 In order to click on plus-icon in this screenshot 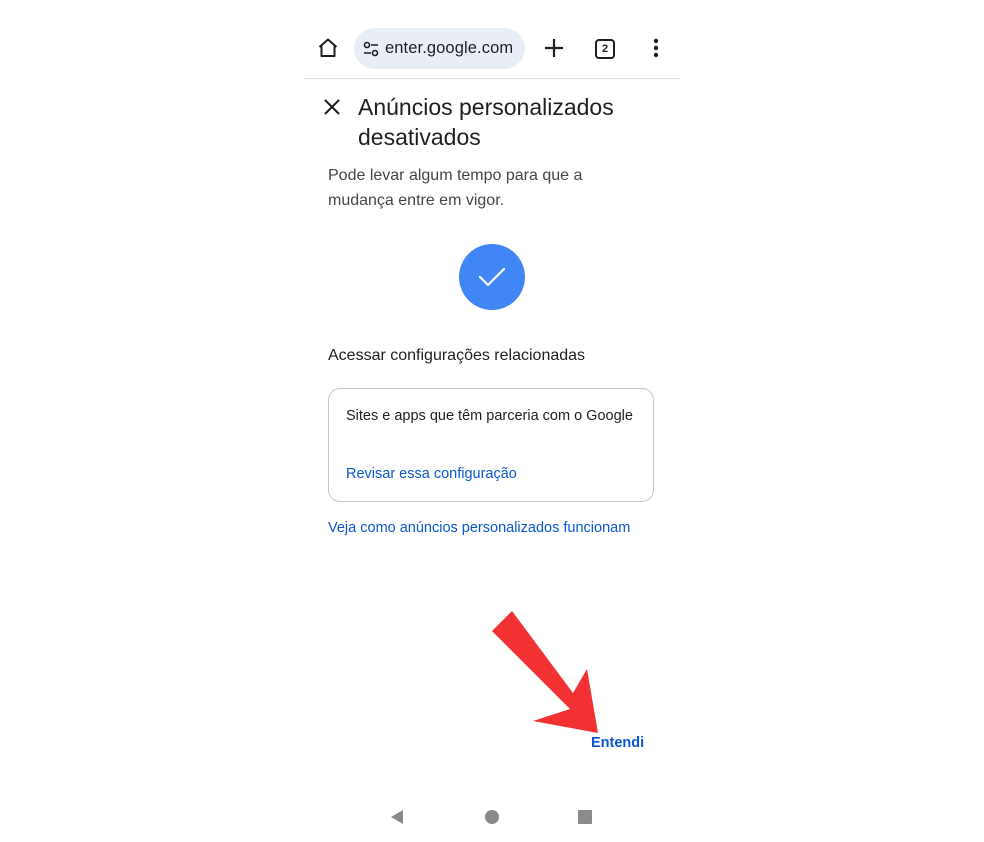, I will do `click(554, 48)`.